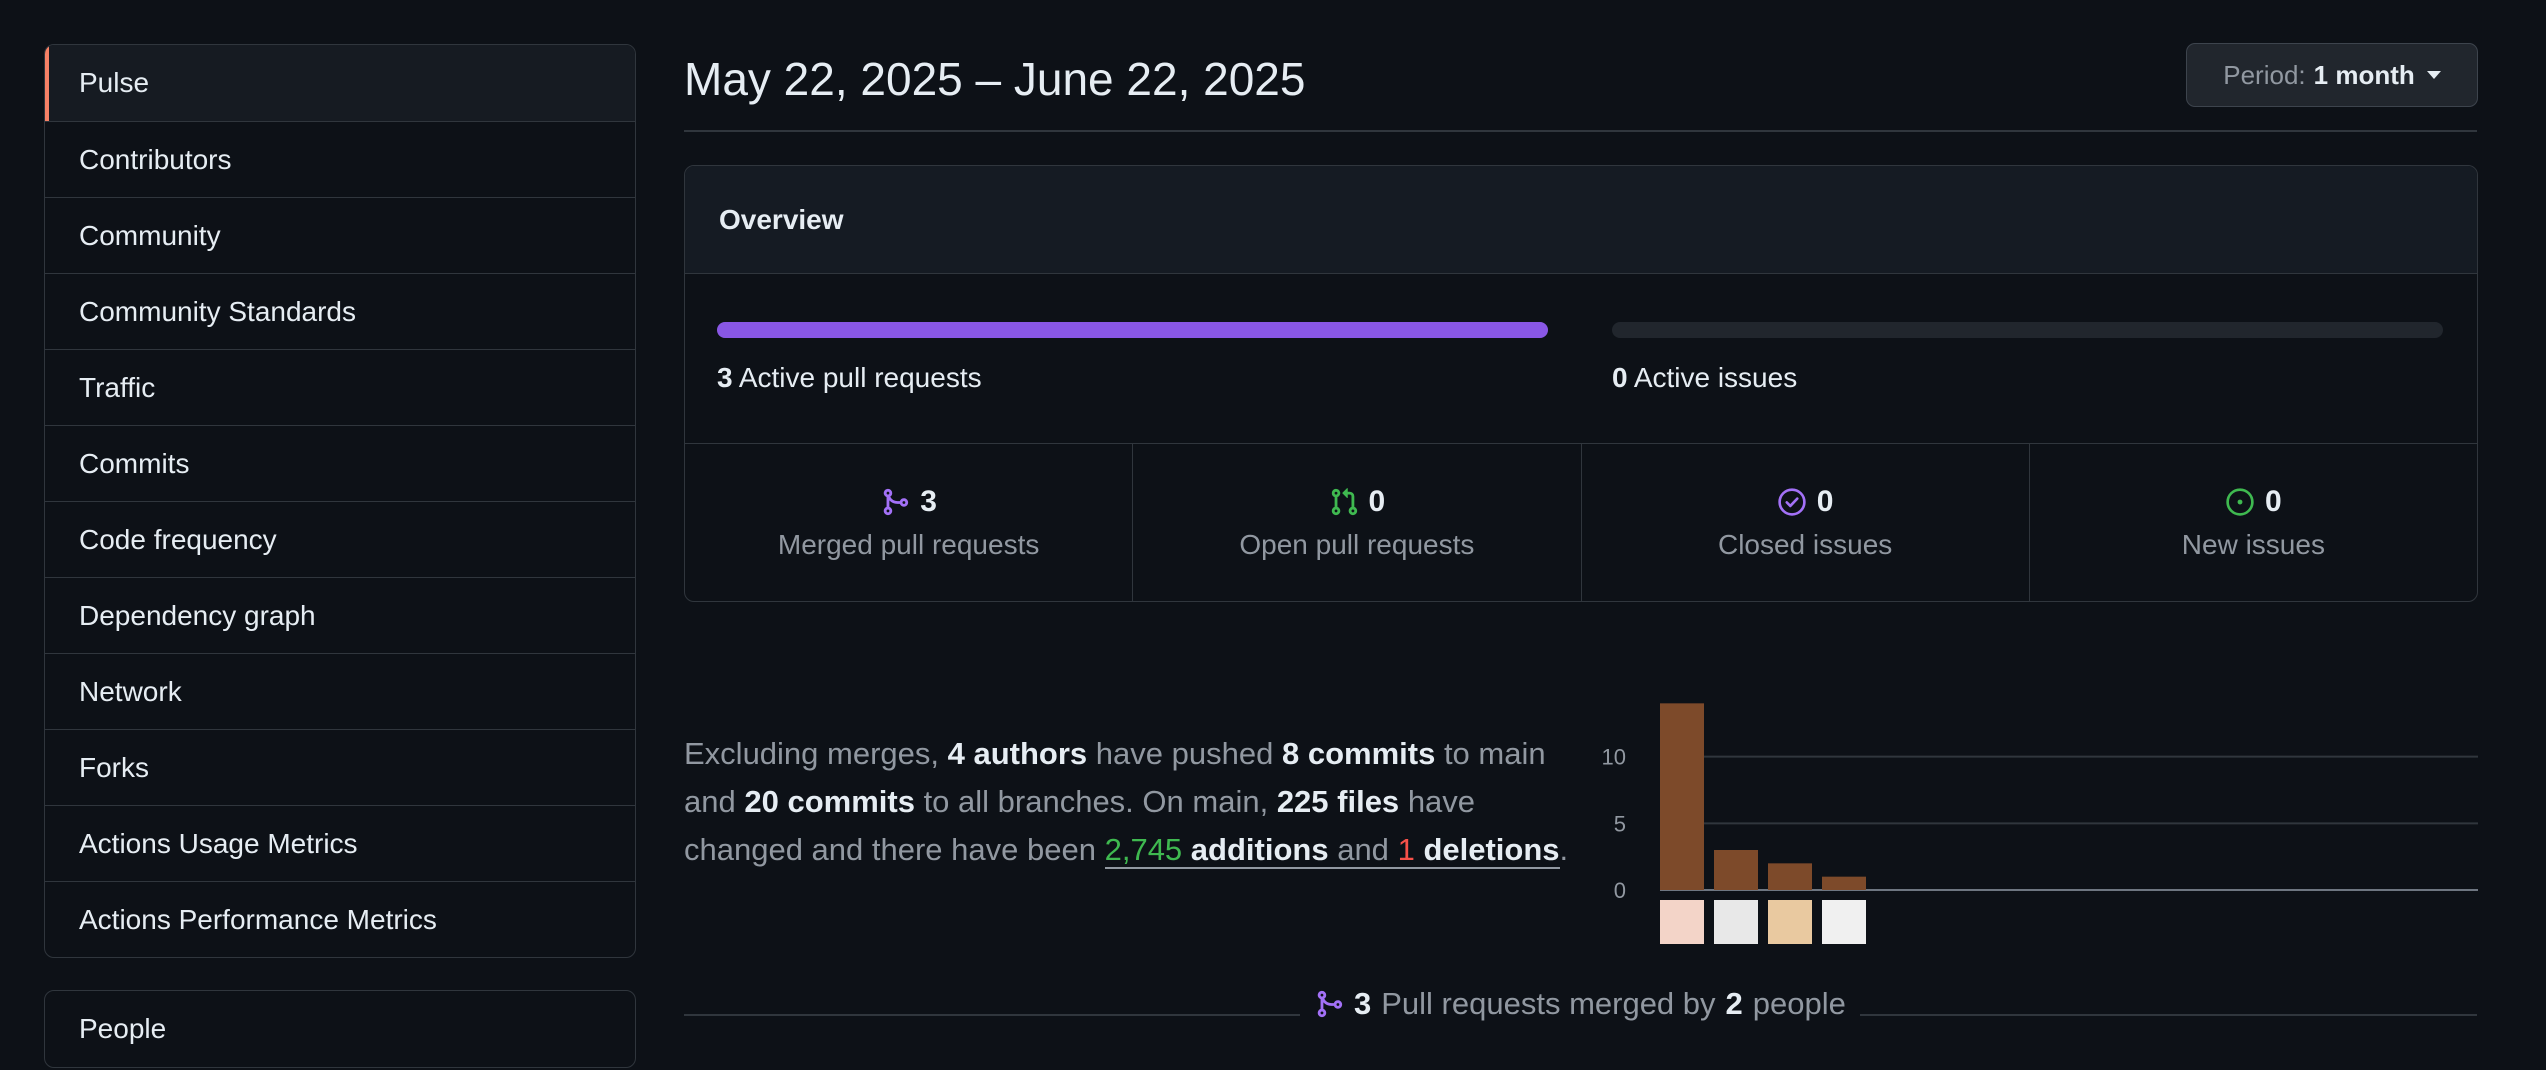 The width and height of the screenshot is (2546, 1070). Describe the element at coordinates (2364, 74) in the screenshot. I see `period-value: 1 month` at that location.